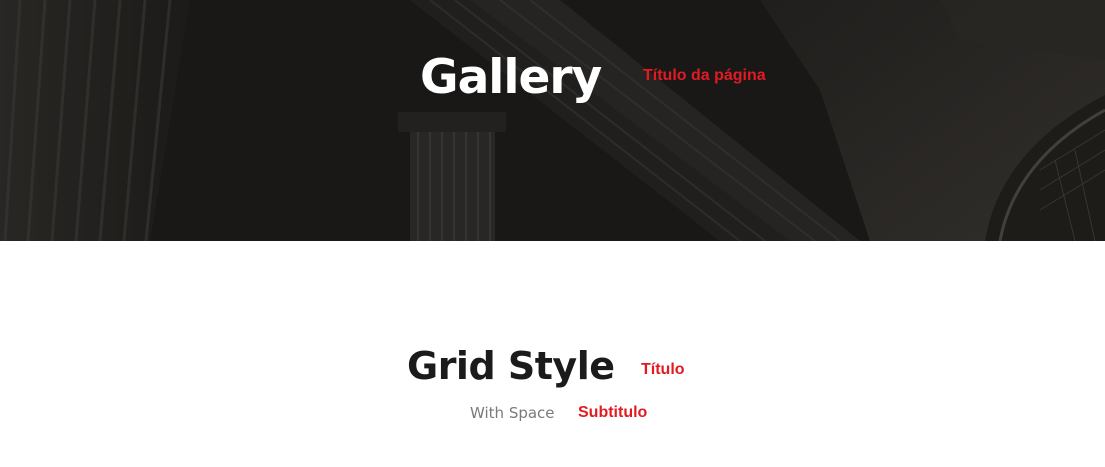 The image size is (1105, 467). What do you see at coordinates (511, 366) in the screenshot?
I see `section-title: Grid Style` at bounding box center [511, 366].